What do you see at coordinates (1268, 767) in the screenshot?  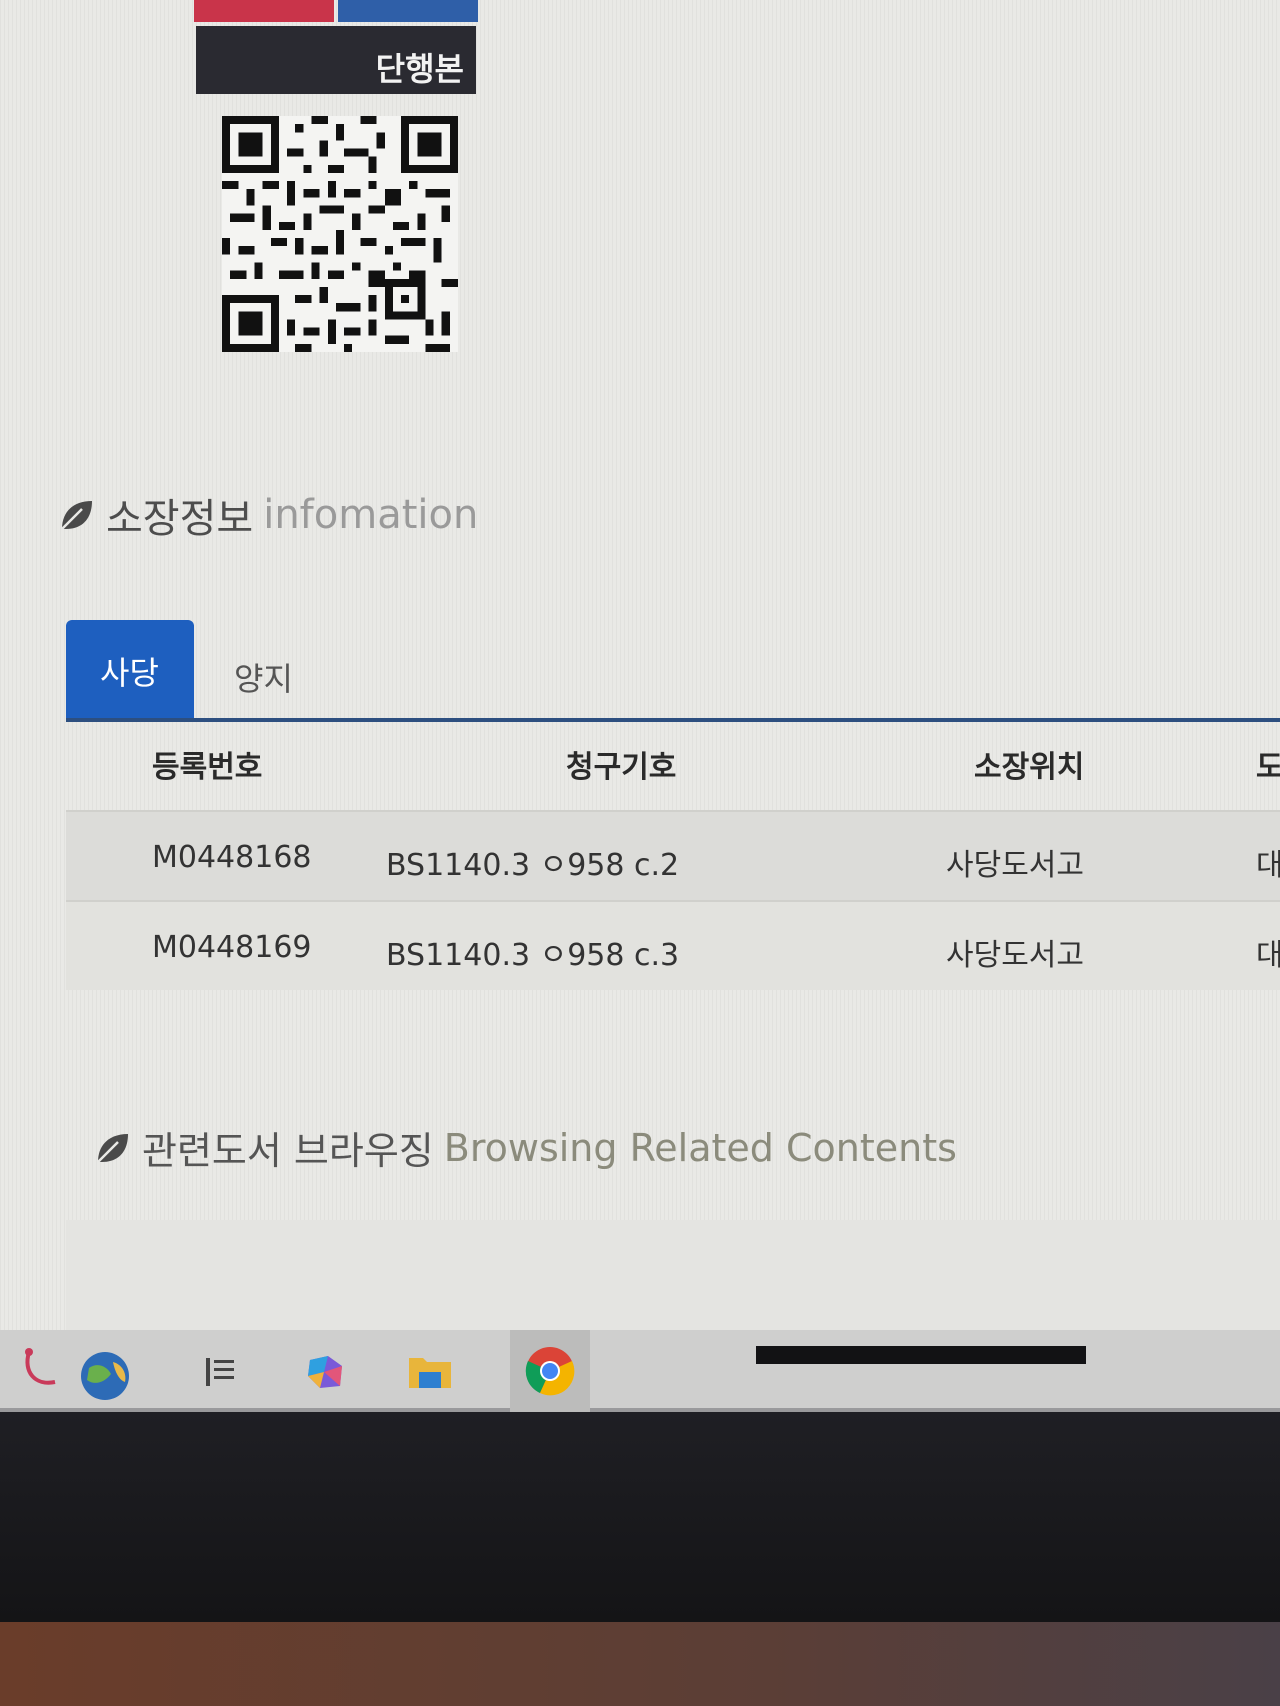 I see `column-header-status: 도` at bounding box center [1268, 767].